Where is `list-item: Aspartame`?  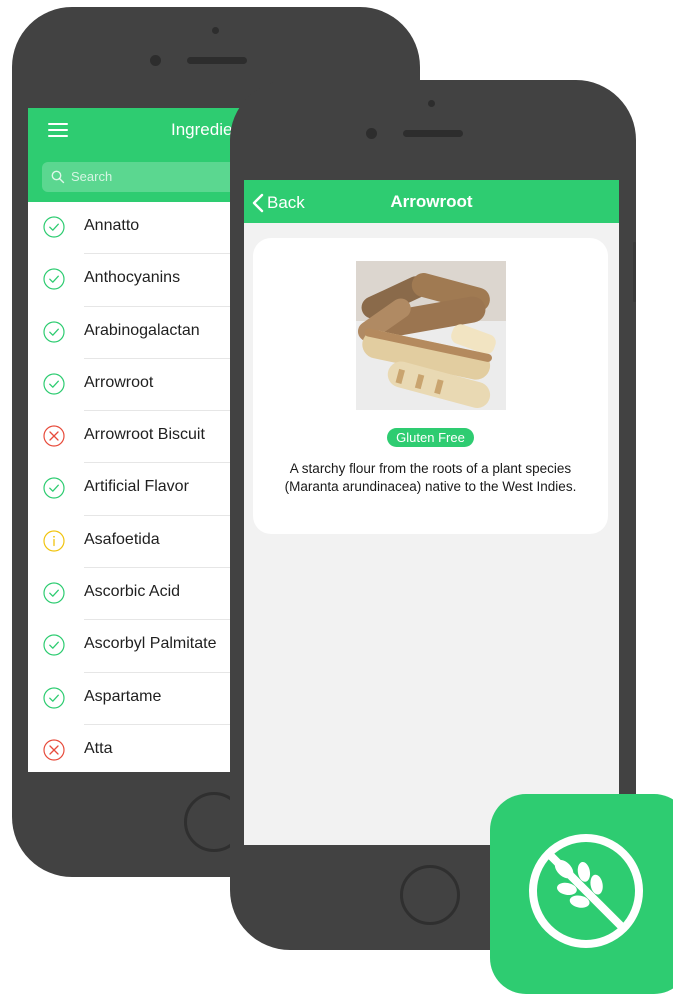
list-item: Aspartame is located at coordinates (136, 699).